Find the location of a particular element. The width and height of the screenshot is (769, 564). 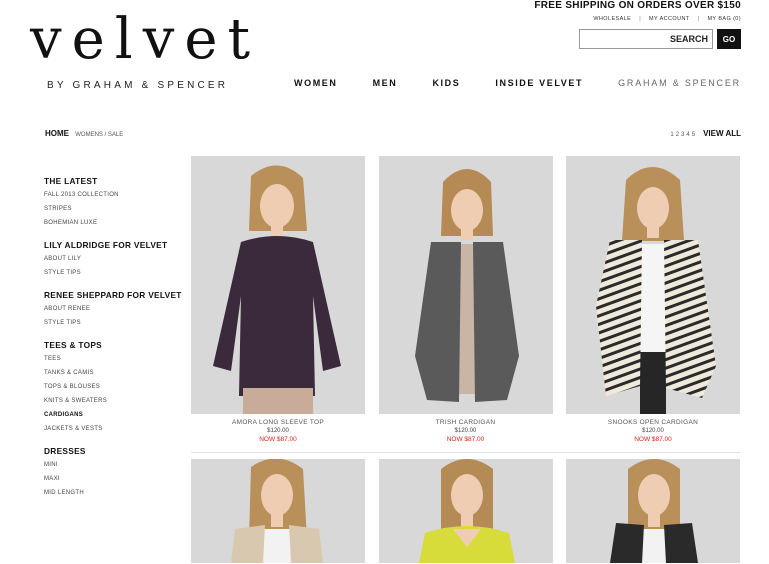

breadcrumb-trail: WOMENS / SALE is located at coordinates (99, 135).